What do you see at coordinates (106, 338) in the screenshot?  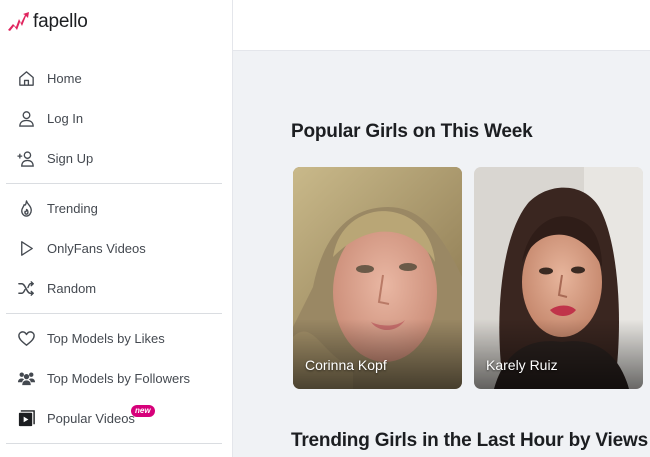 I see `nav-label: Top Models by Likes` at bounding box center [106, 338].